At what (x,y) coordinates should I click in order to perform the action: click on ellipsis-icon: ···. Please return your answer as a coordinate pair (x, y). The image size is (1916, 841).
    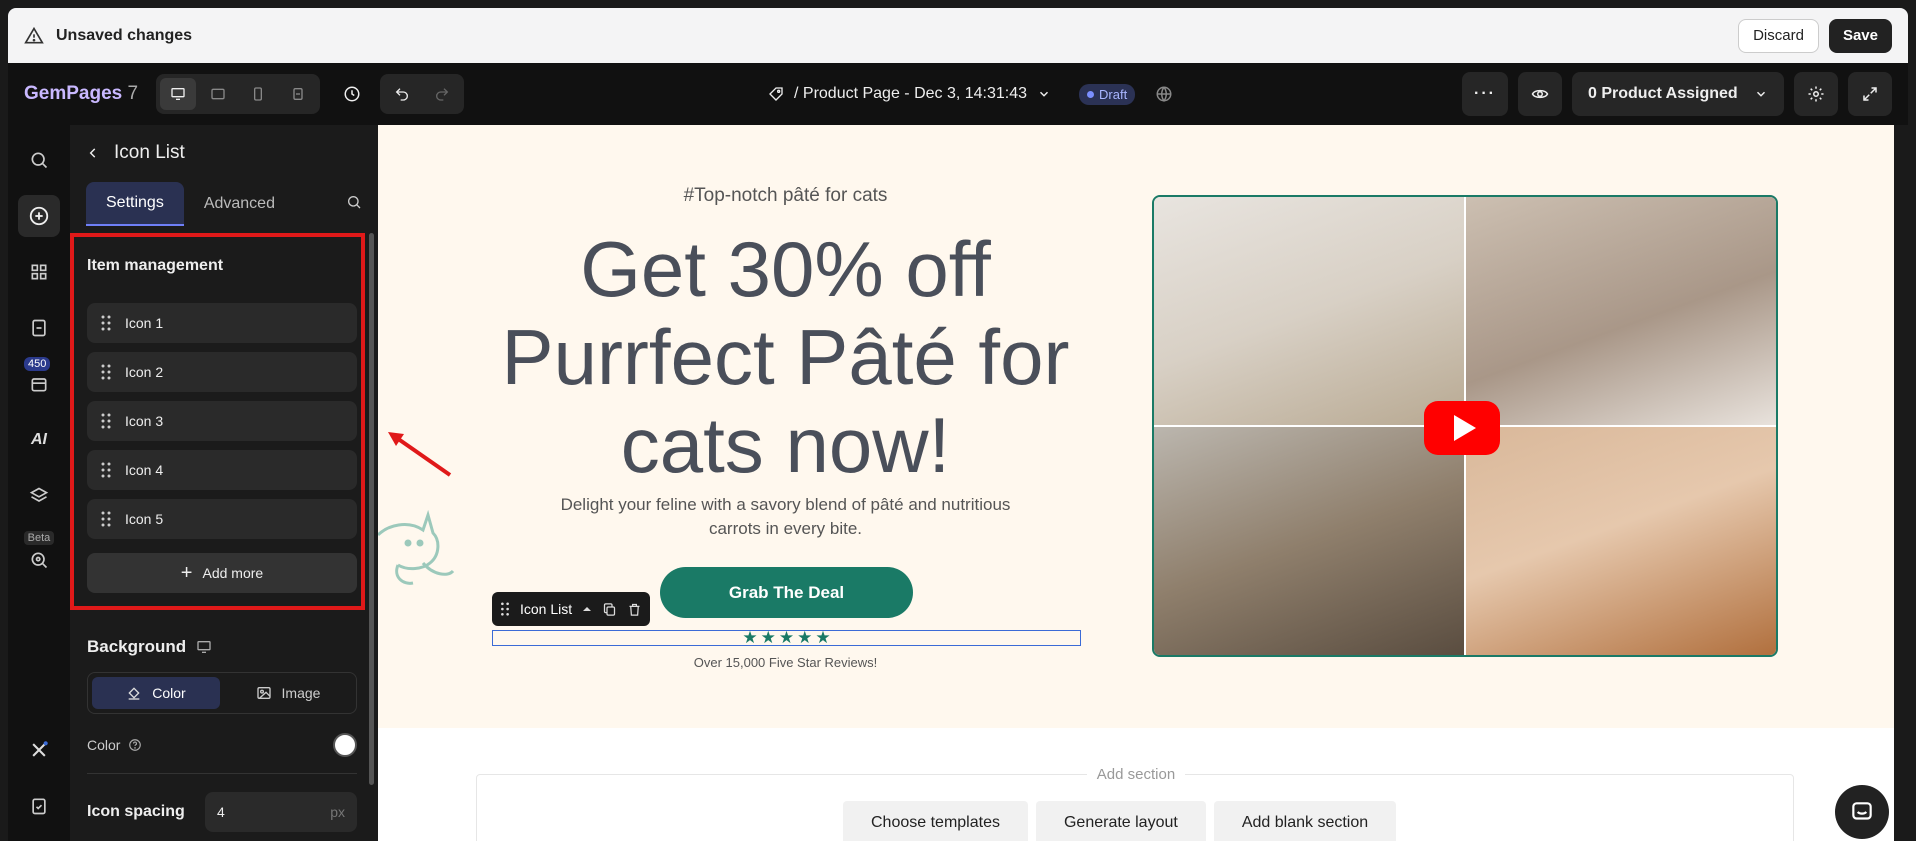
    Looking at the image, I should click on (1485, 93).